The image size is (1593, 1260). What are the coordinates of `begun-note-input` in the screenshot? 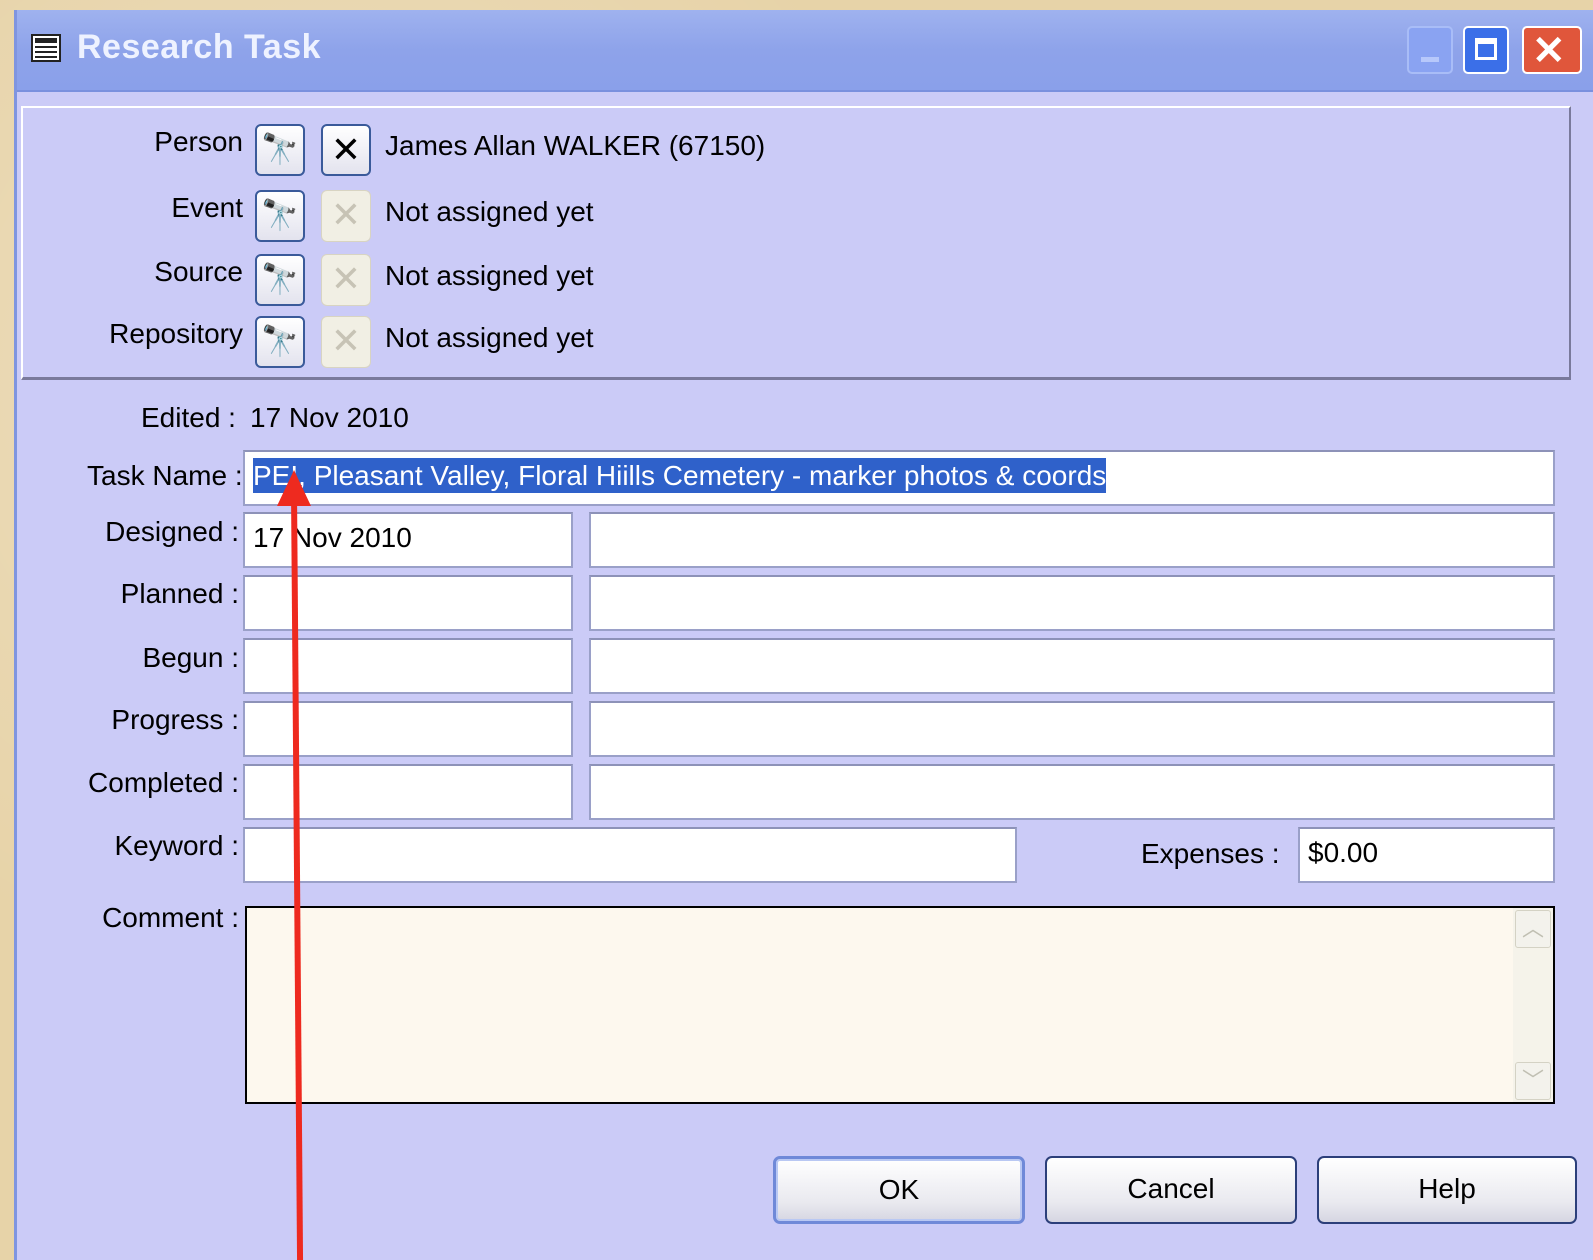 It's located at (1072, 666).